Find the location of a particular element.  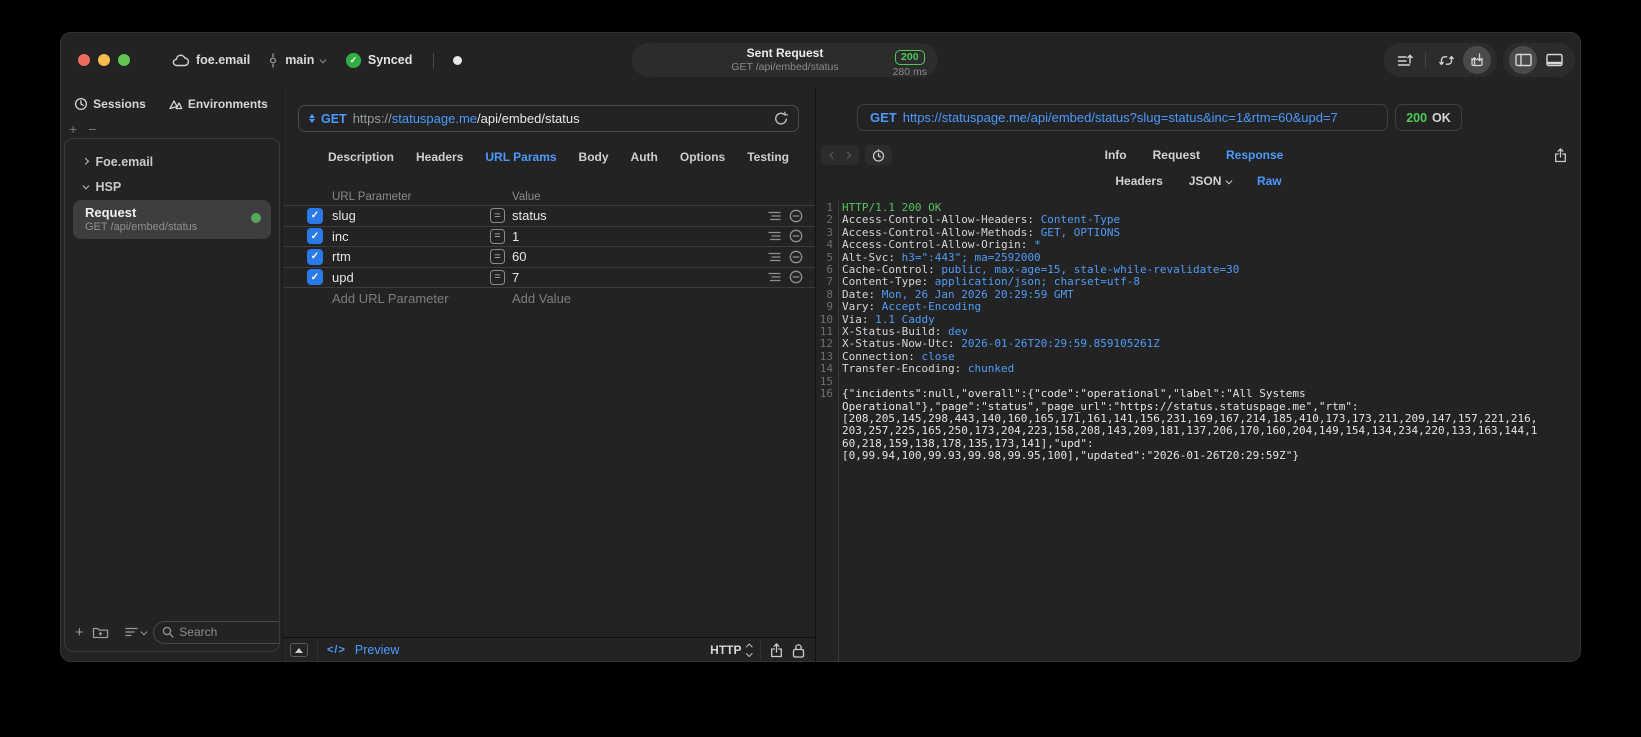

expand-panel-button is located at coordinates (299, 650).